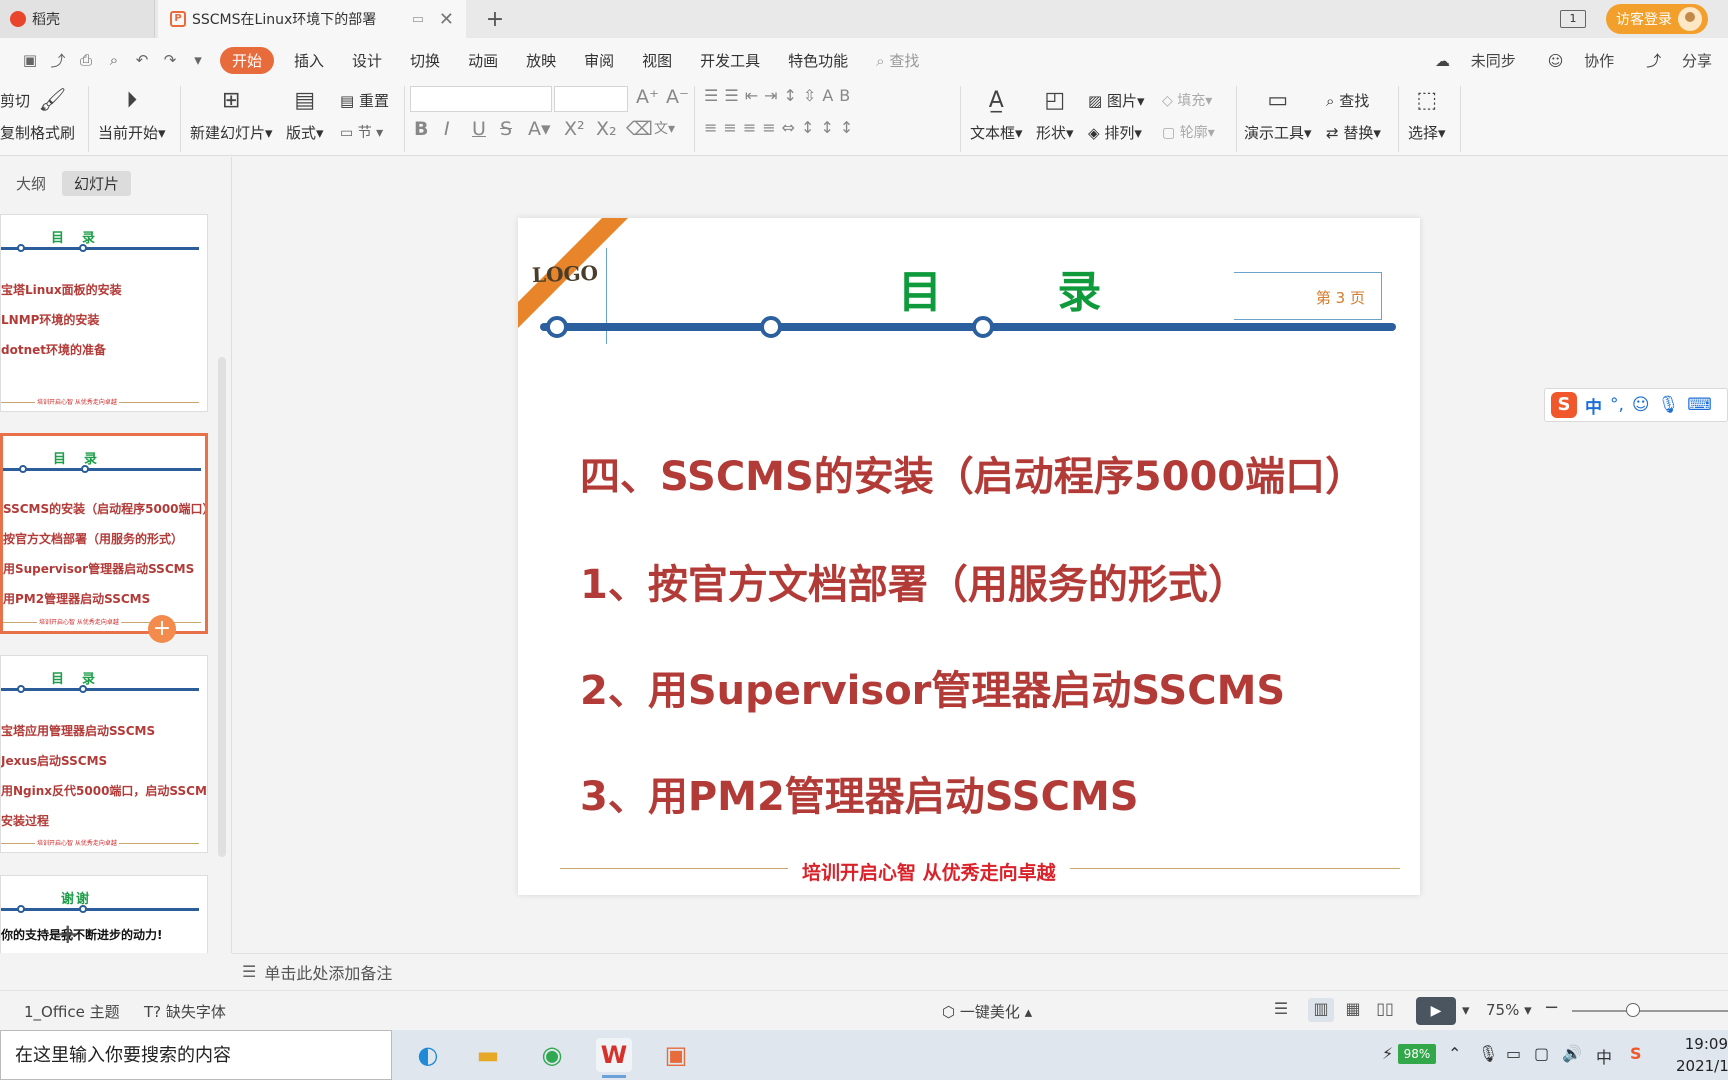  What do you see at coordinates (1513, 1053) in the screenshot?
I see `battery-icon: ▭` at bounding box center [1513, 1053].